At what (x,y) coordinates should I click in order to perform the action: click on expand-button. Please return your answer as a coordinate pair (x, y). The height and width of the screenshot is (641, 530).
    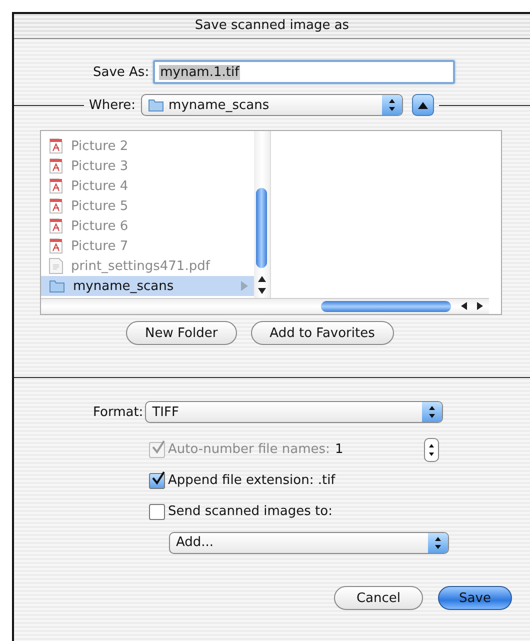
    Looking at the image, I should click on (423, 105).